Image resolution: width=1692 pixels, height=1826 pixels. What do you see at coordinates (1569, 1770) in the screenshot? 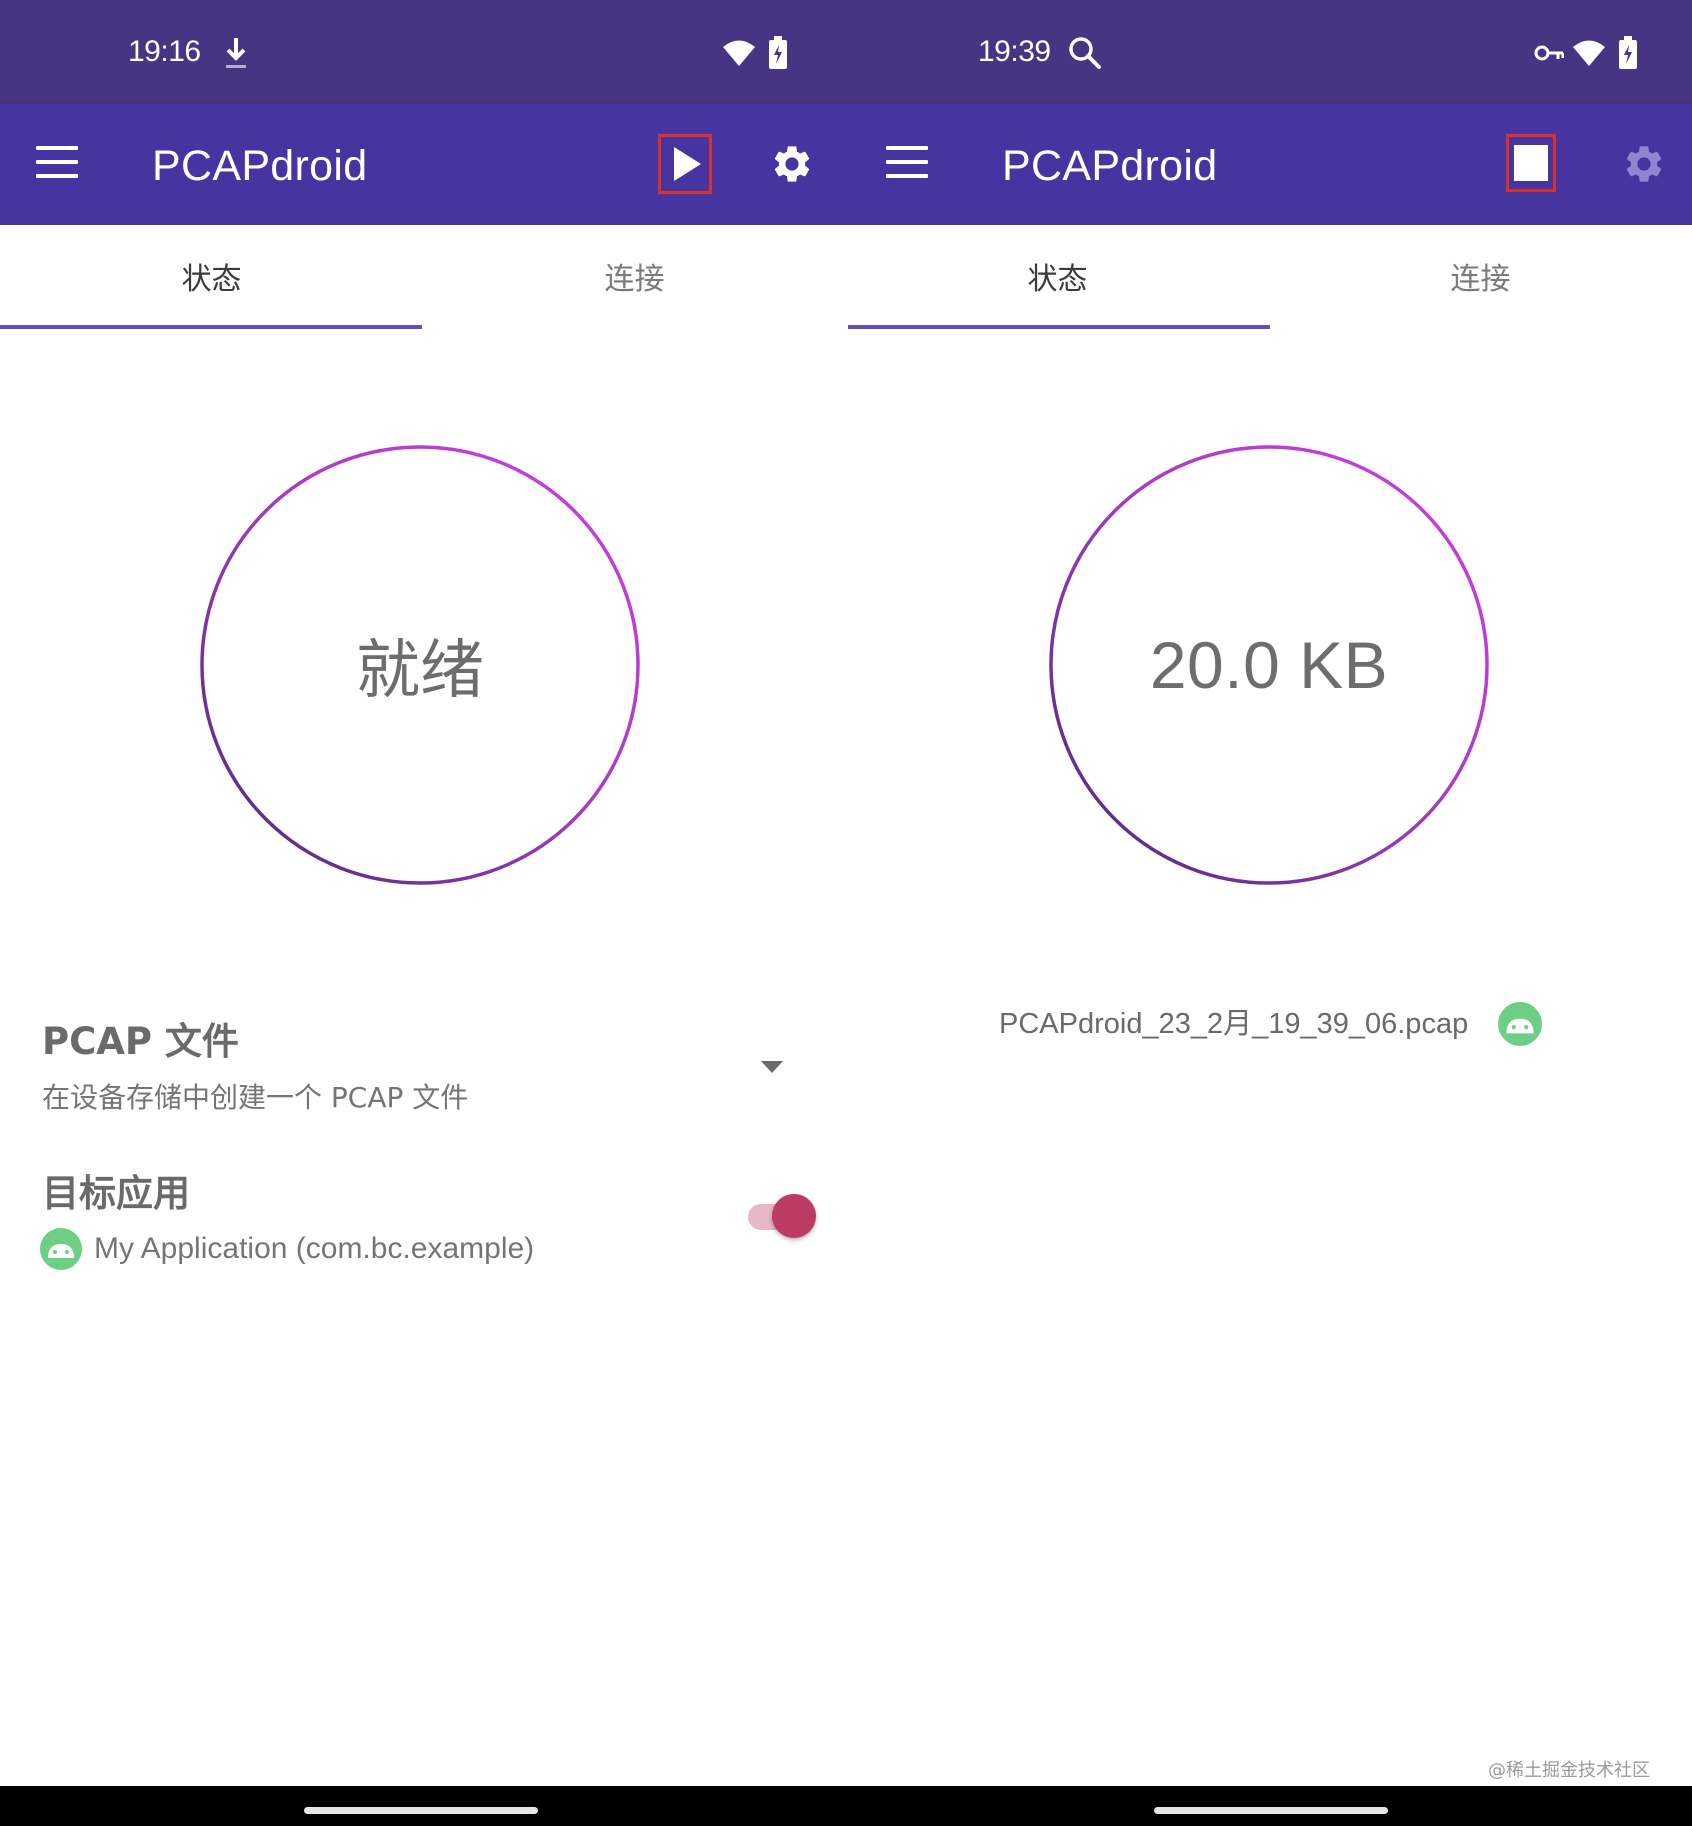
I see `watermark: @稀土掘金技术社区` at bounding box center [1569, 1770].